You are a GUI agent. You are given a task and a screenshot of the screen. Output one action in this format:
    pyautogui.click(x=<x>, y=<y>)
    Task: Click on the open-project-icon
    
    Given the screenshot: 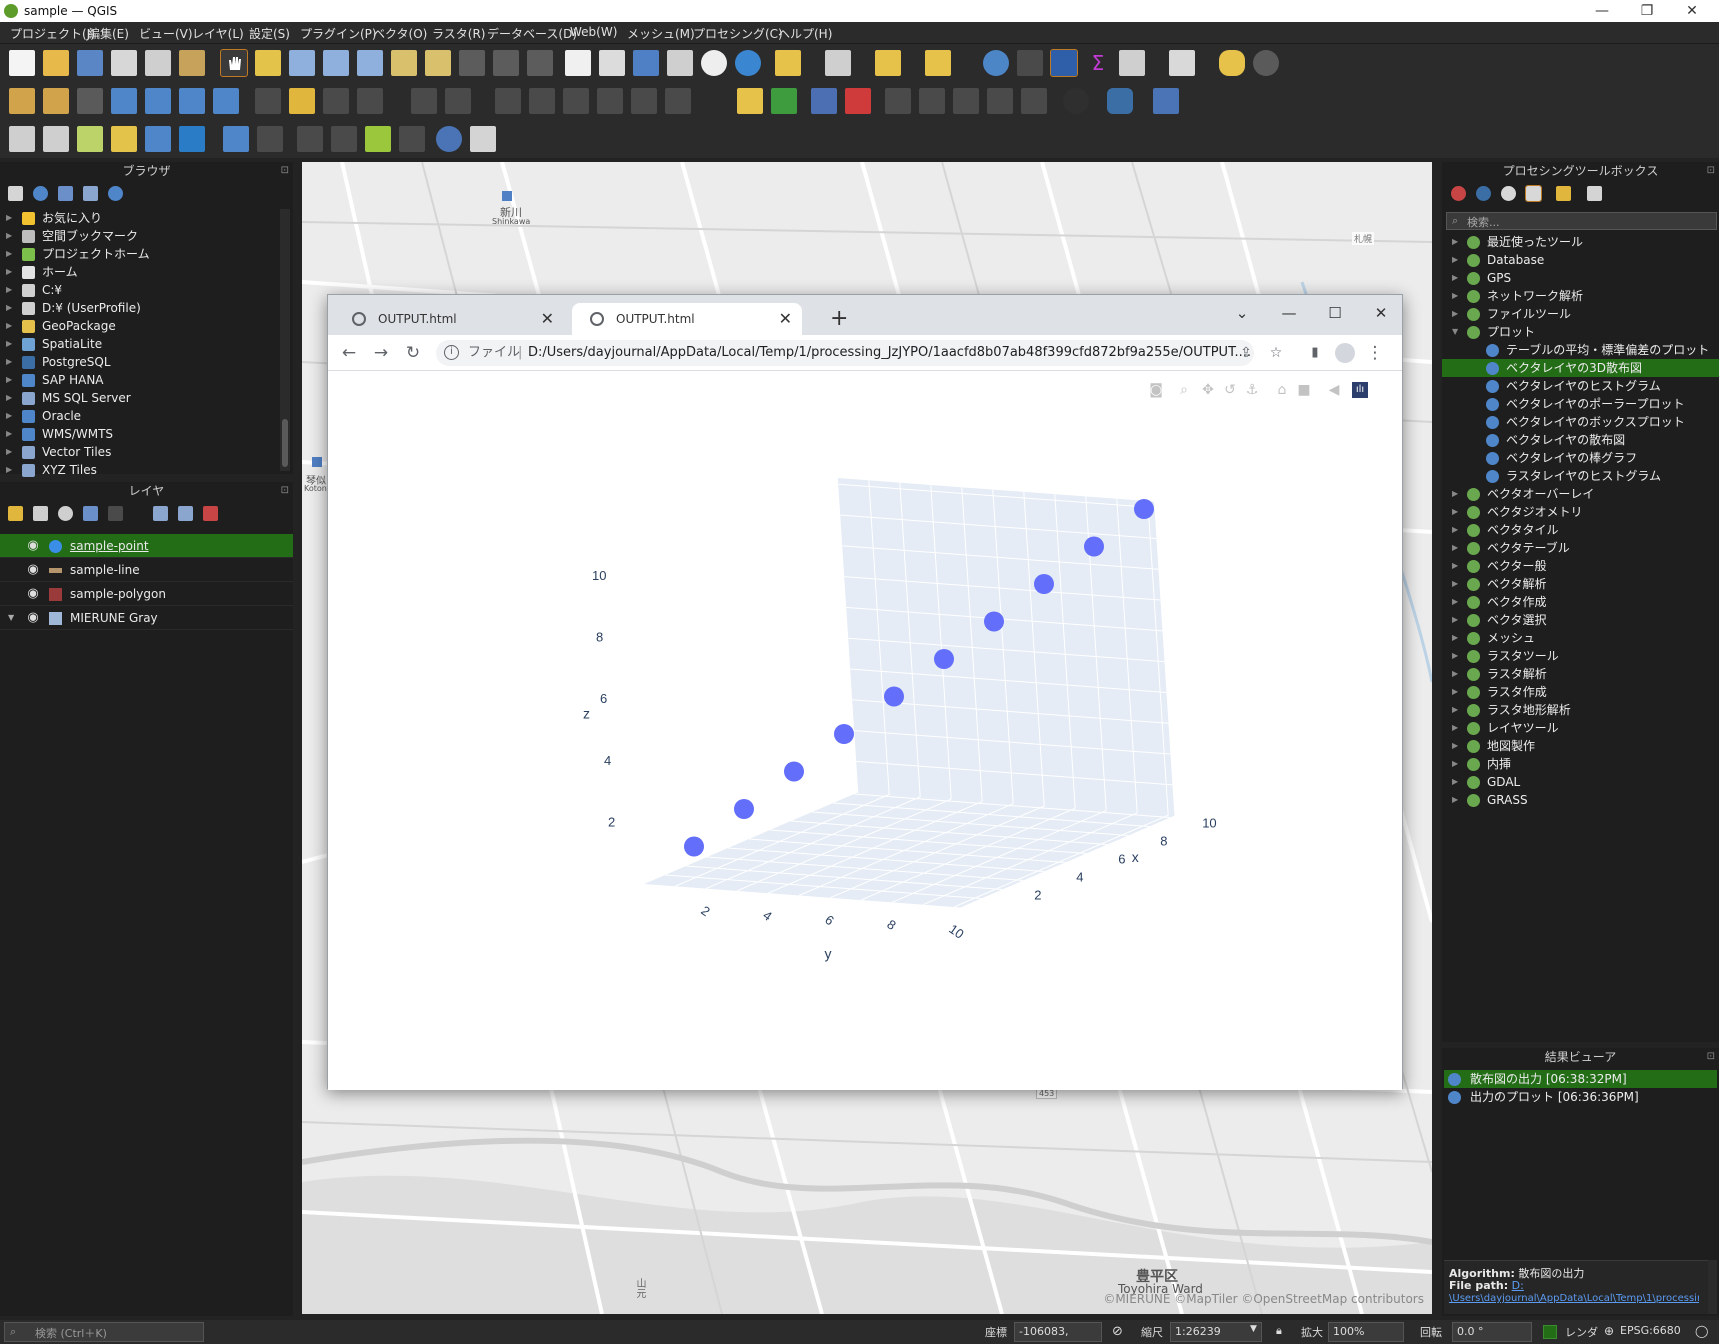 What is the action you would take?
    pyautogui.click(x=56, y=63)
    